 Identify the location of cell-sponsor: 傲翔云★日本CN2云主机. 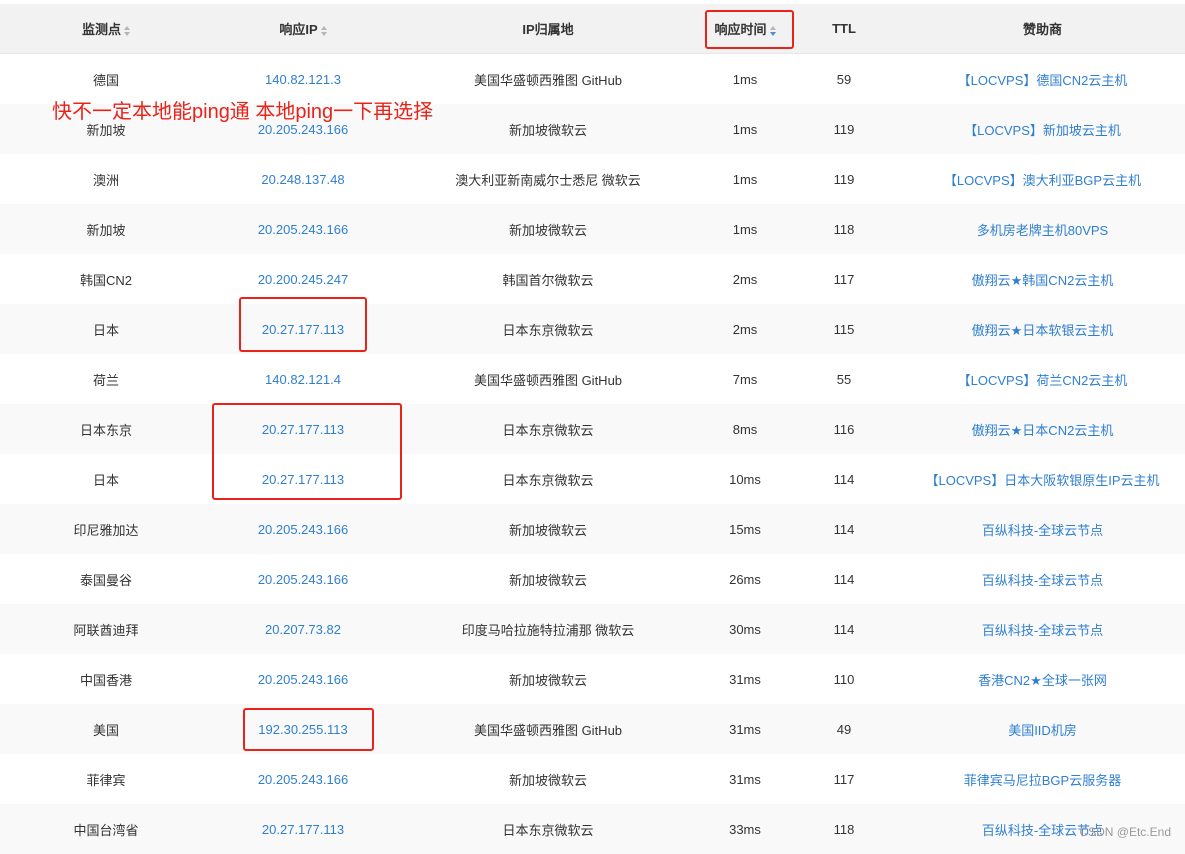
(1042, 429).